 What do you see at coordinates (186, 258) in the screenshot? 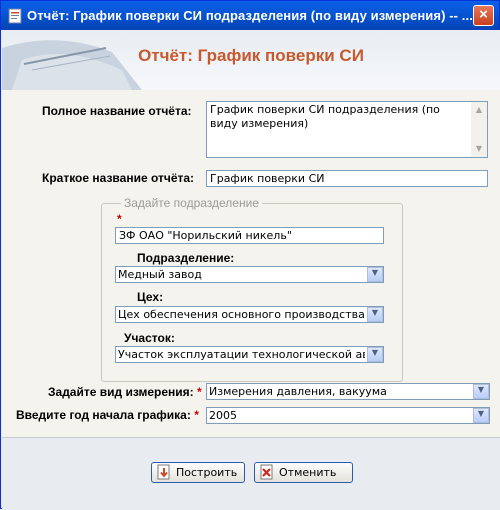
I see `division-label: Подразделение:` at bounding box center [186, 258].